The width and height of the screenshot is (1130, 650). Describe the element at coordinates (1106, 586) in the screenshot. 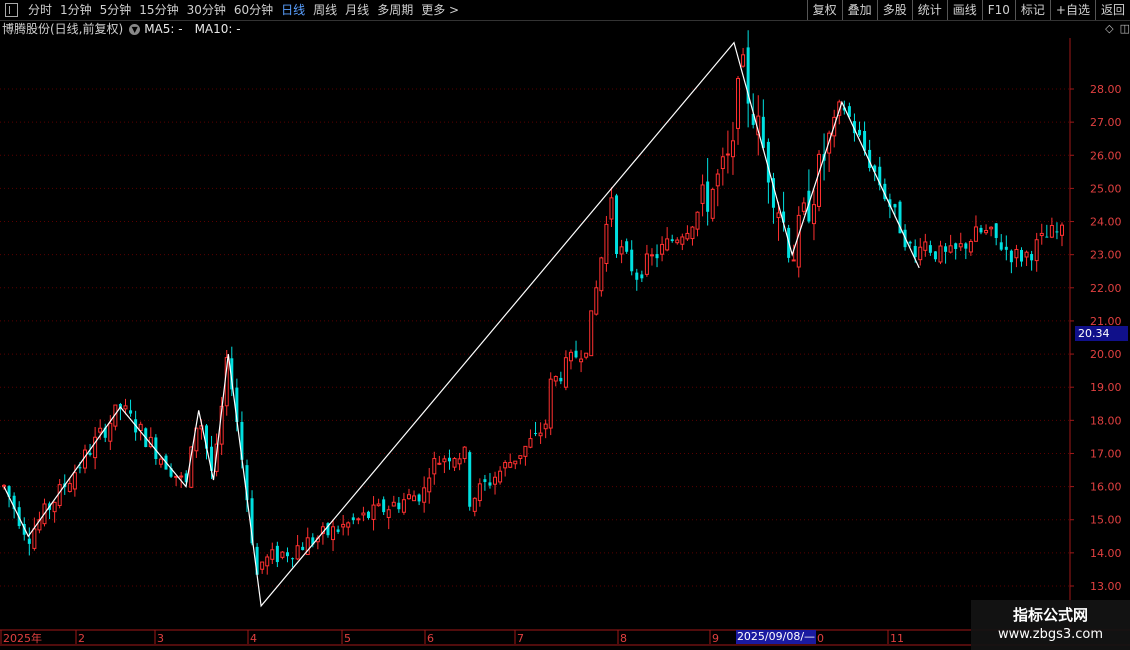

I see `price-tick-label: 13.00` at that location.